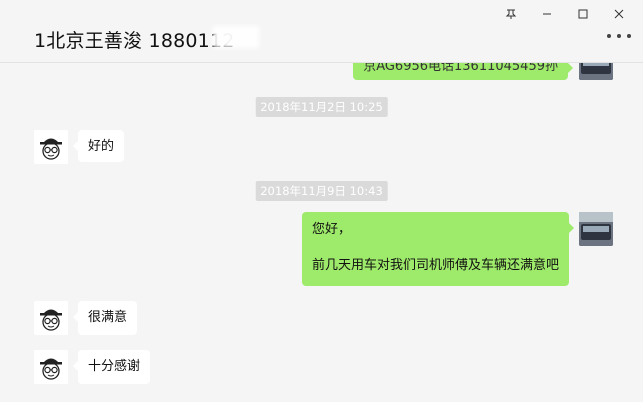  I want to click on message-text: 好的, so click(101, 146).